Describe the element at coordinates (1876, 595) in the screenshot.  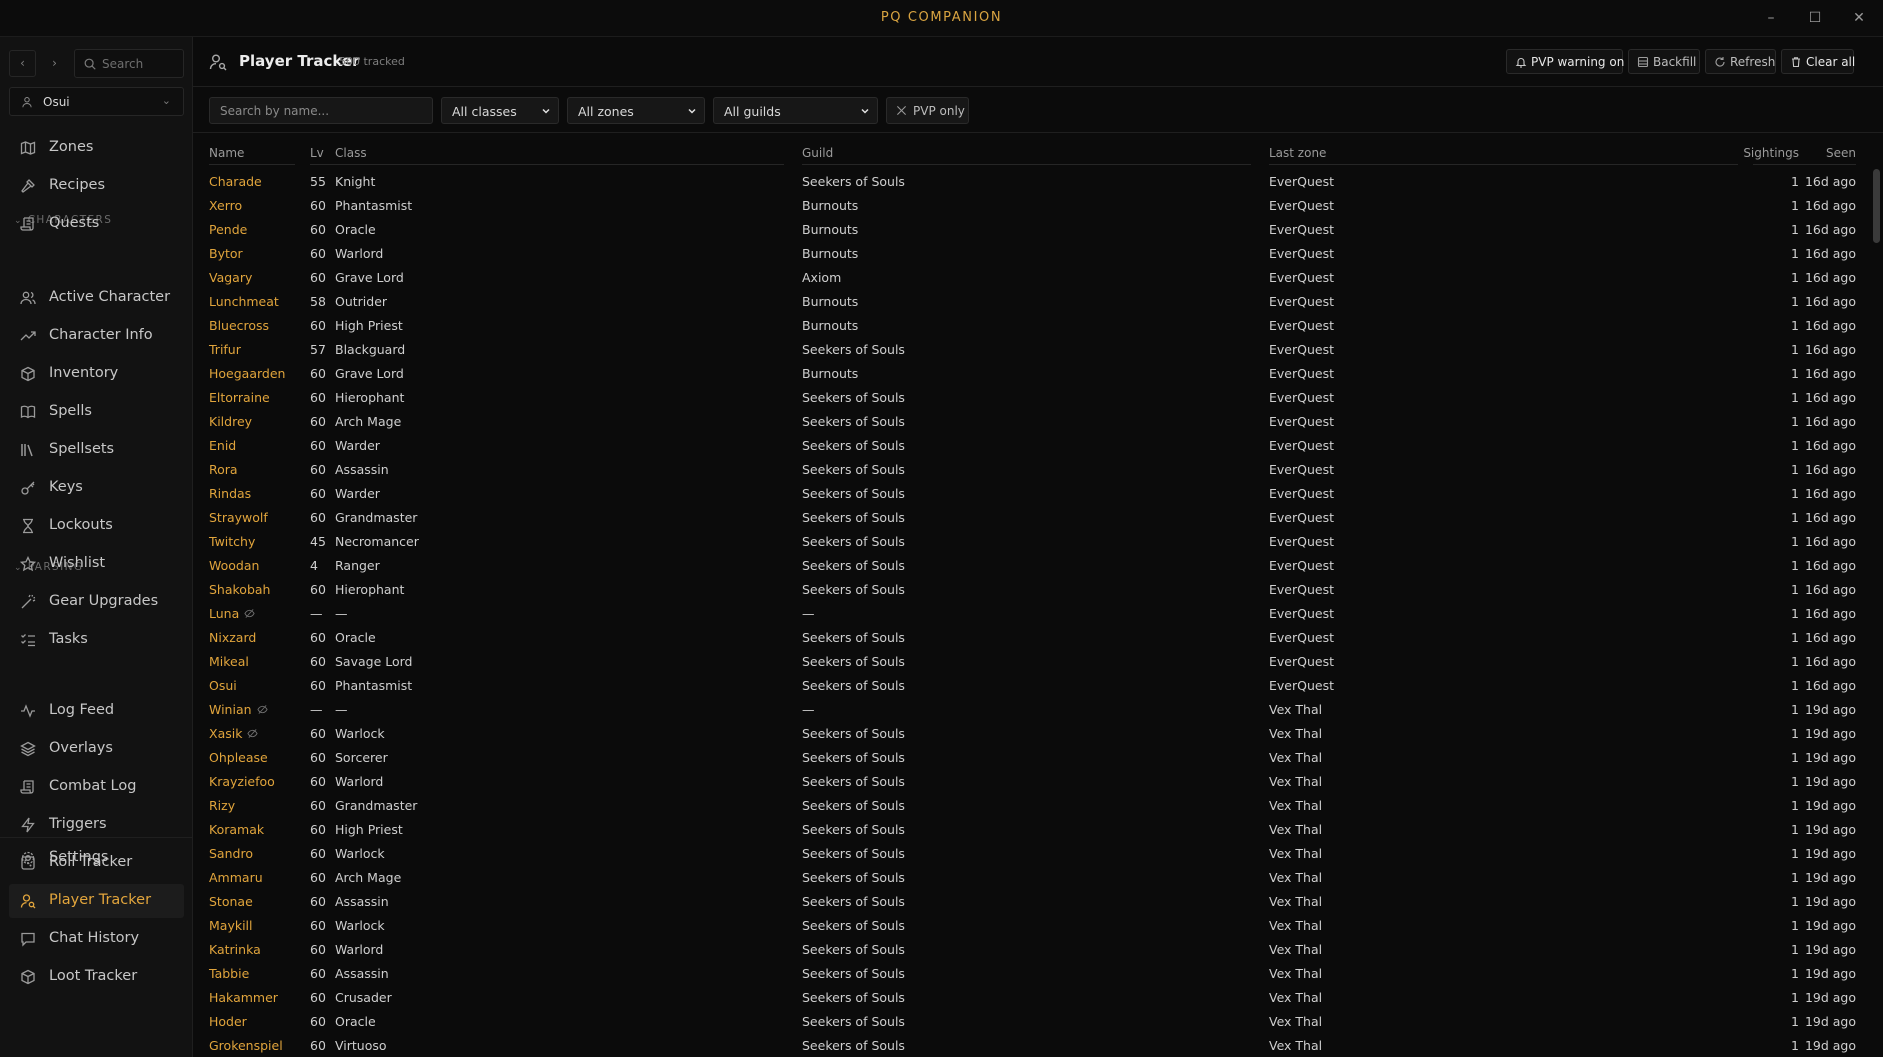
I see `table-scrollbar` at that location.